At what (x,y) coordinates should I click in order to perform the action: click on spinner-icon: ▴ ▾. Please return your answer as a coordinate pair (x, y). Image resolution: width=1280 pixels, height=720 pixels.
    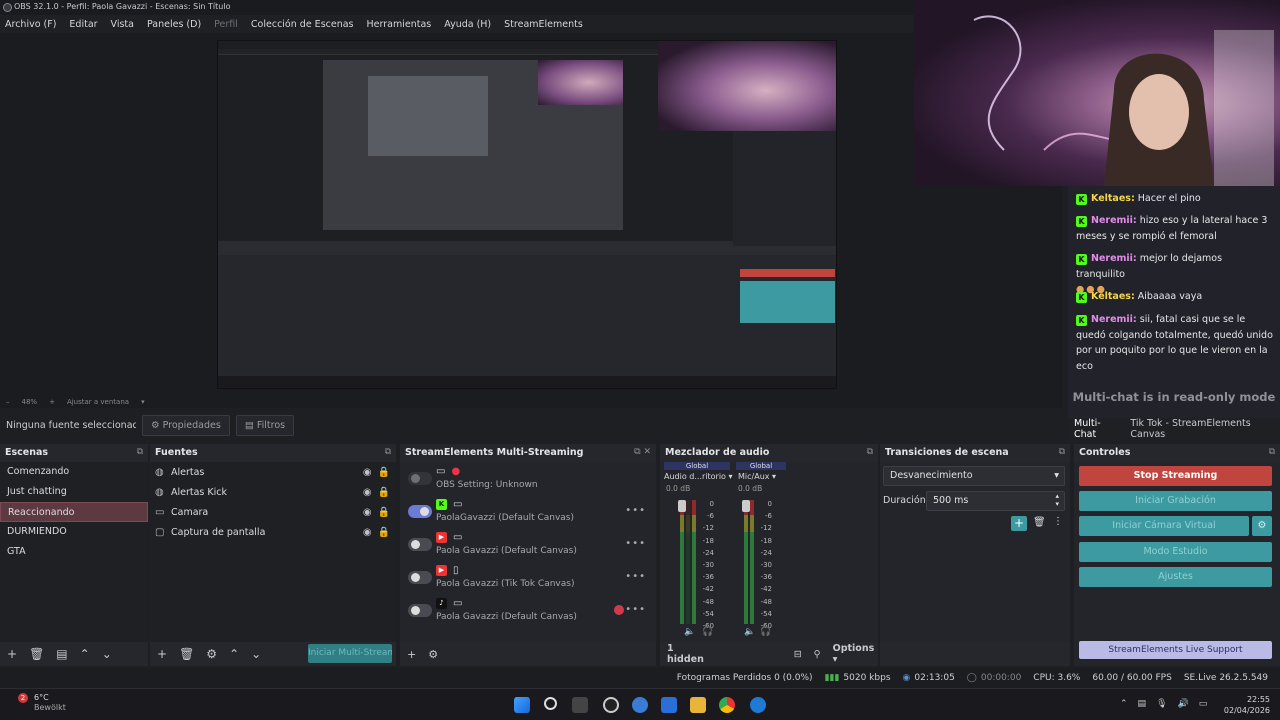
    Looking at the image, I should click on (1057, 500).